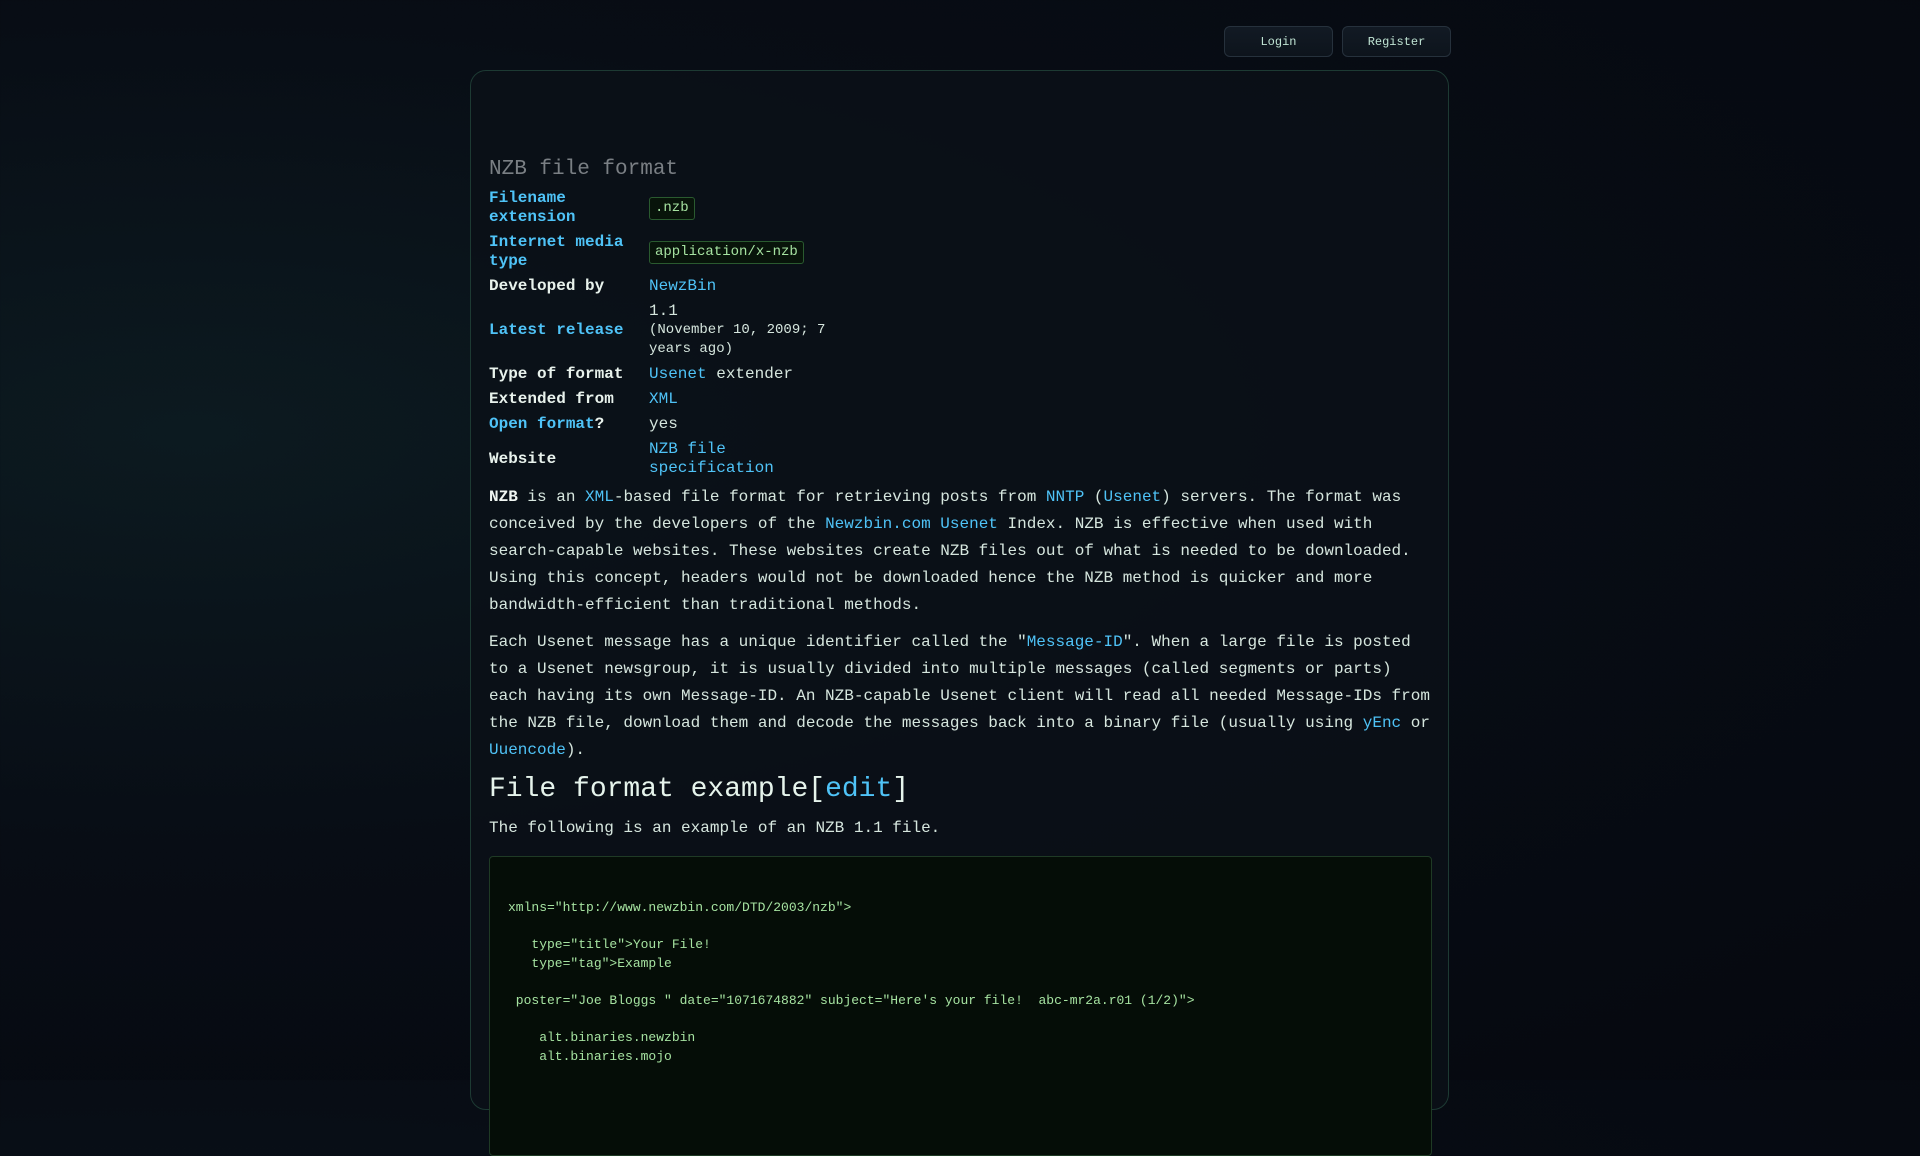 Image resolution: width=1920 pixels, height=1156 pixels. What do you see at coordinates (527, 750) in the screenshot?
I see `uuencode-link: Uuencode` at bounding box center [527, 750].